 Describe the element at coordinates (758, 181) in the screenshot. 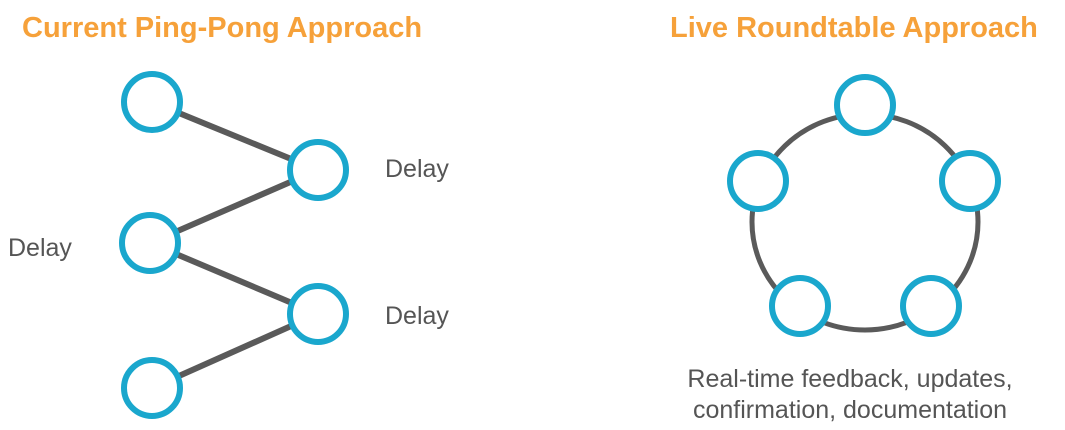

I see `roundtable-node-left` at that location.